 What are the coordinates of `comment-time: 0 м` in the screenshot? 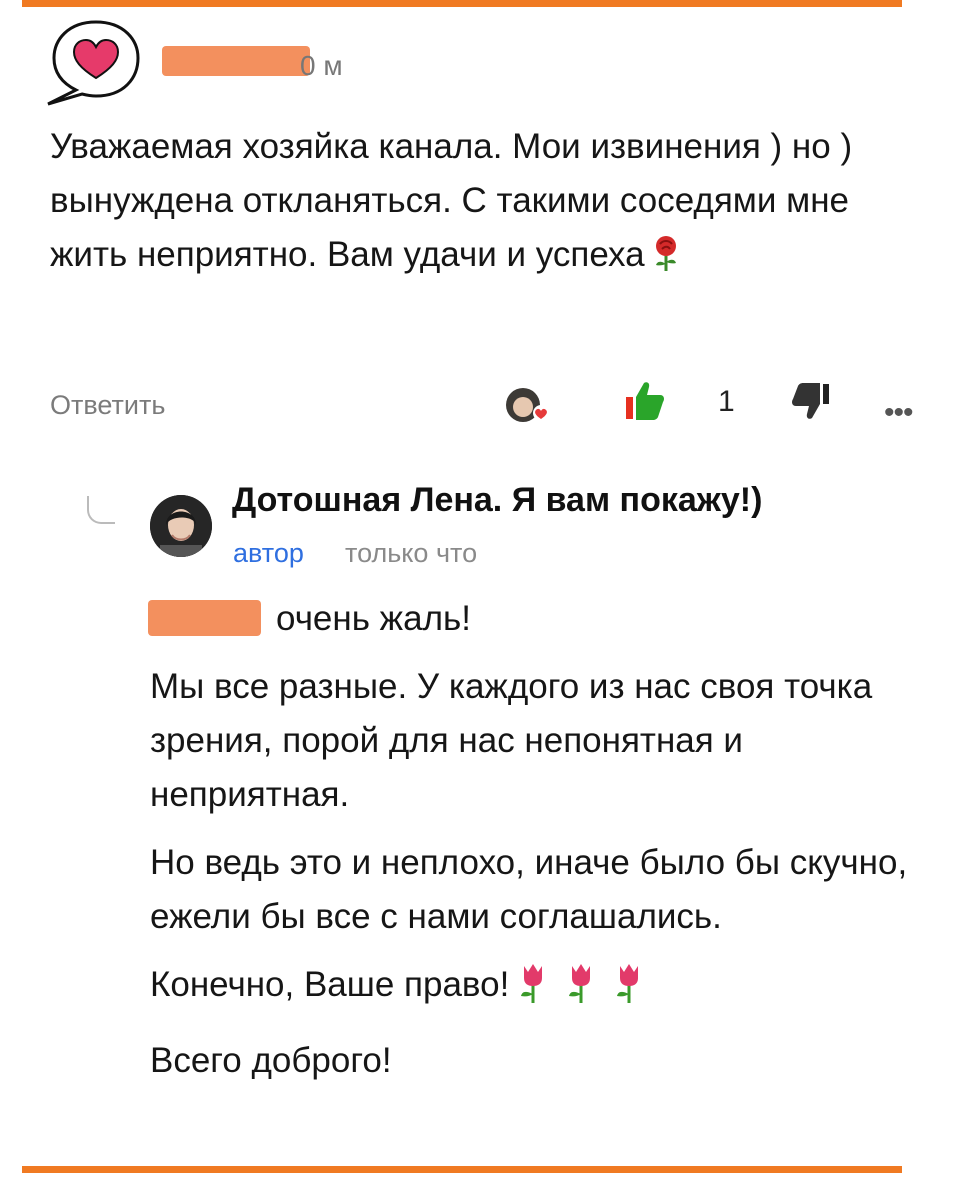 It's located at (321, 65).